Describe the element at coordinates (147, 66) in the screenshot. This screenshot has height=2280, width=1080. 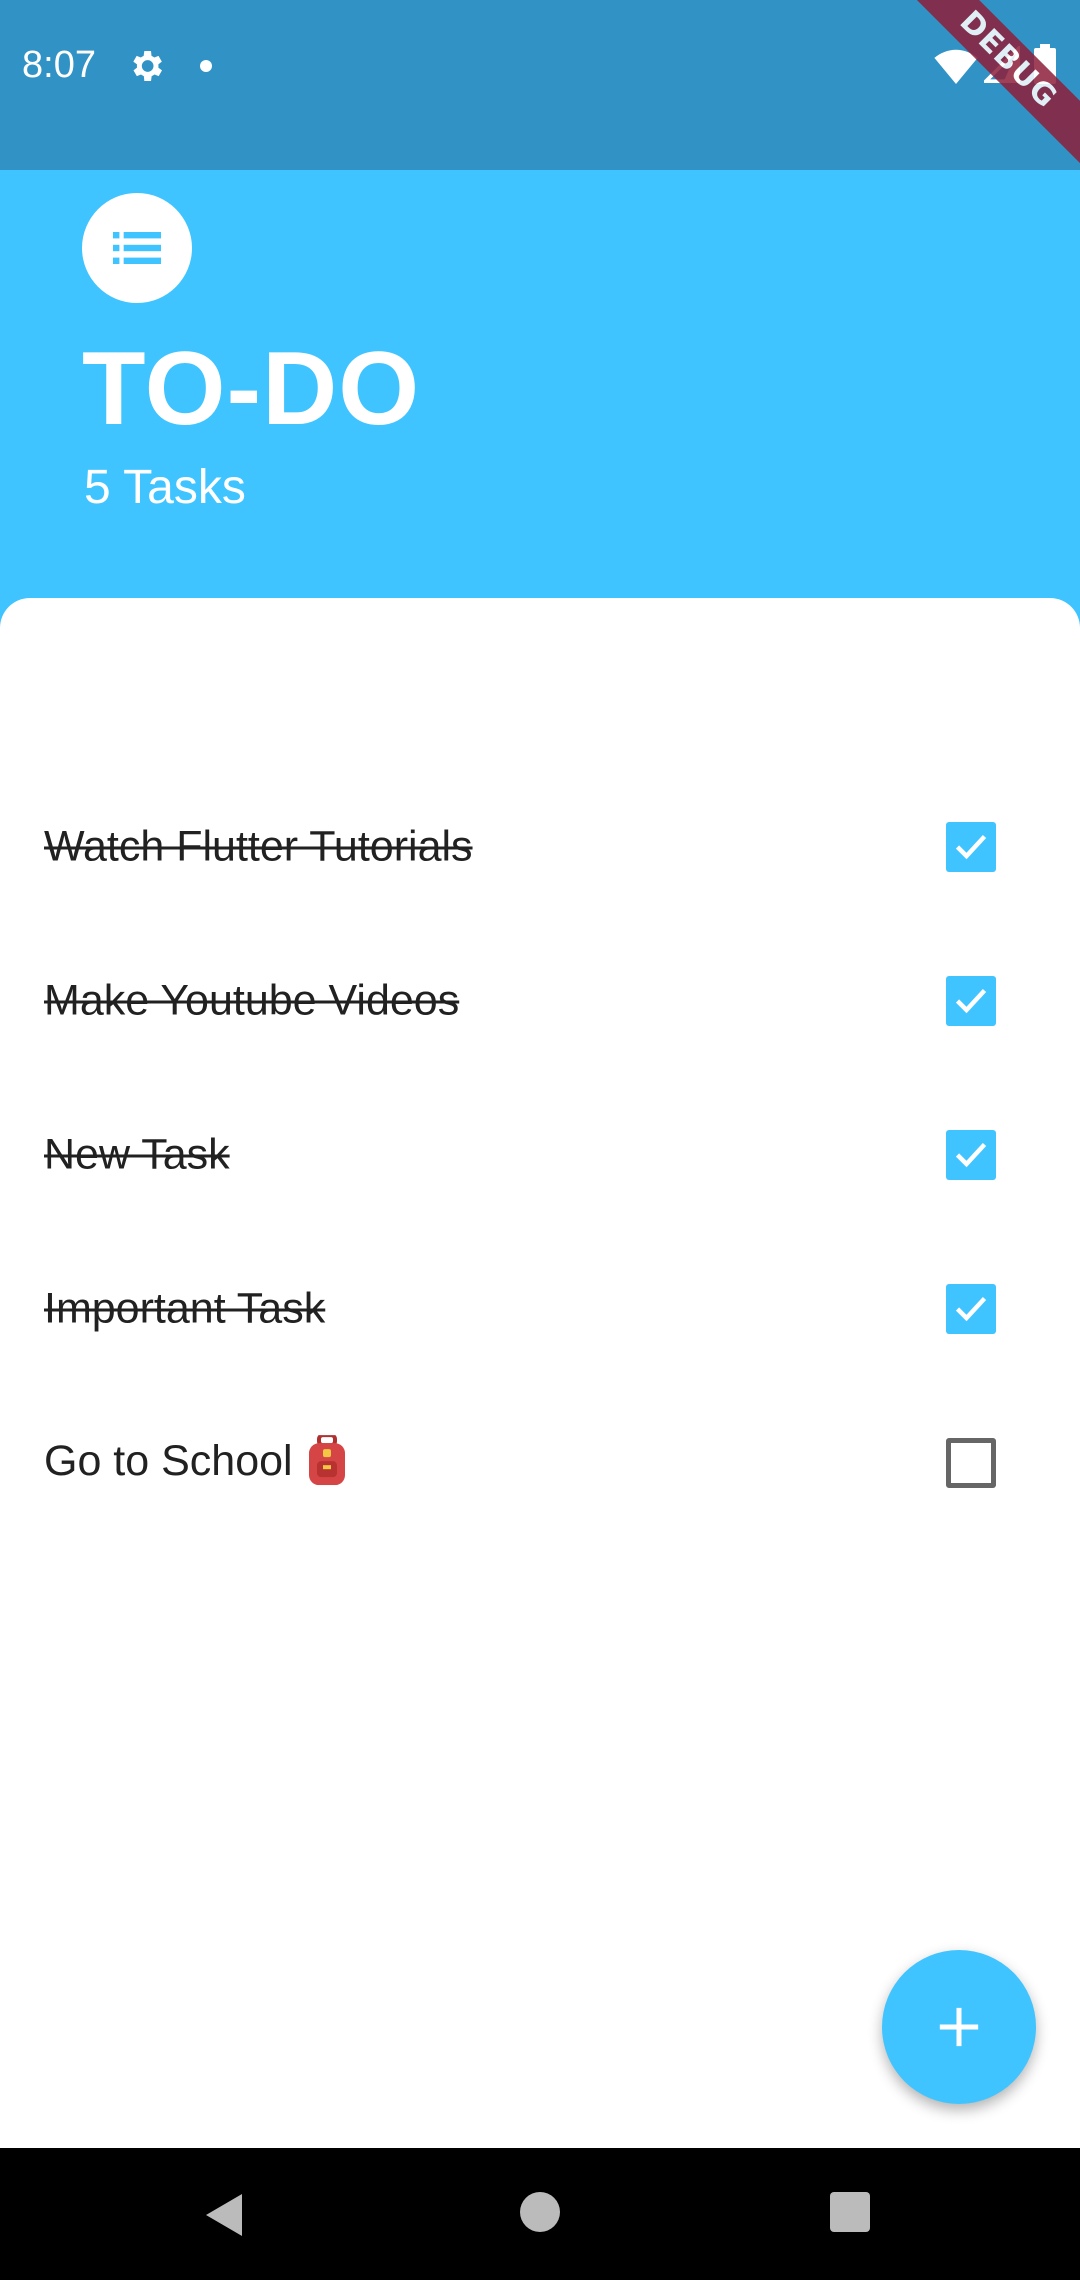
I see `settings-icon` at that location.